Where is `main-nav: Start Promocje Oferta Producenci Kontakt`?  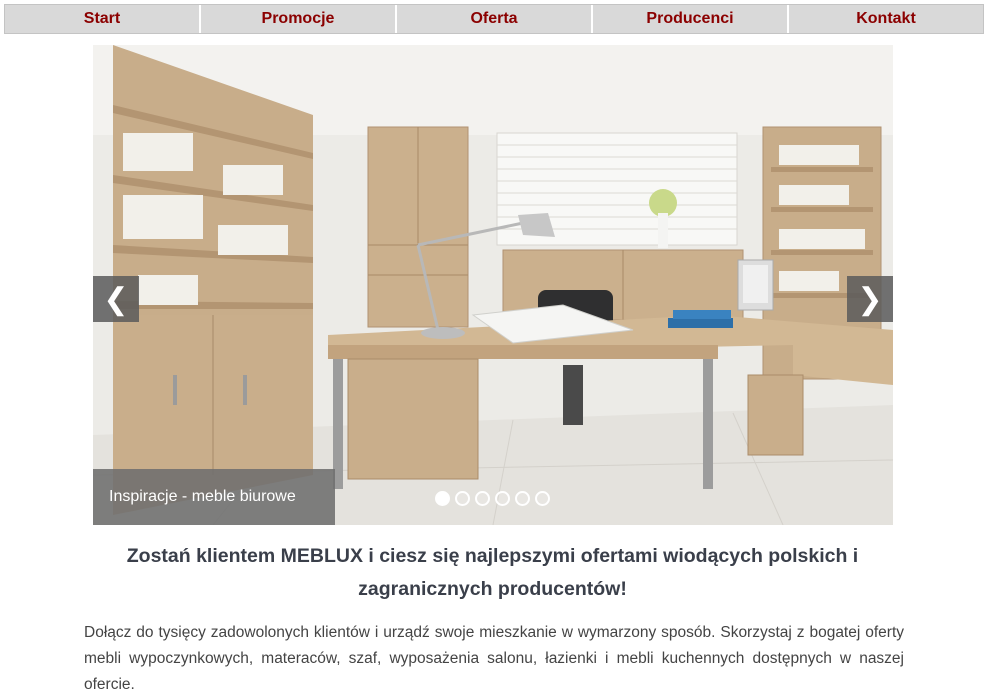
main-nav: Start Promocje Oferta Producenci Kontakt is located at coordinates (494, 19).